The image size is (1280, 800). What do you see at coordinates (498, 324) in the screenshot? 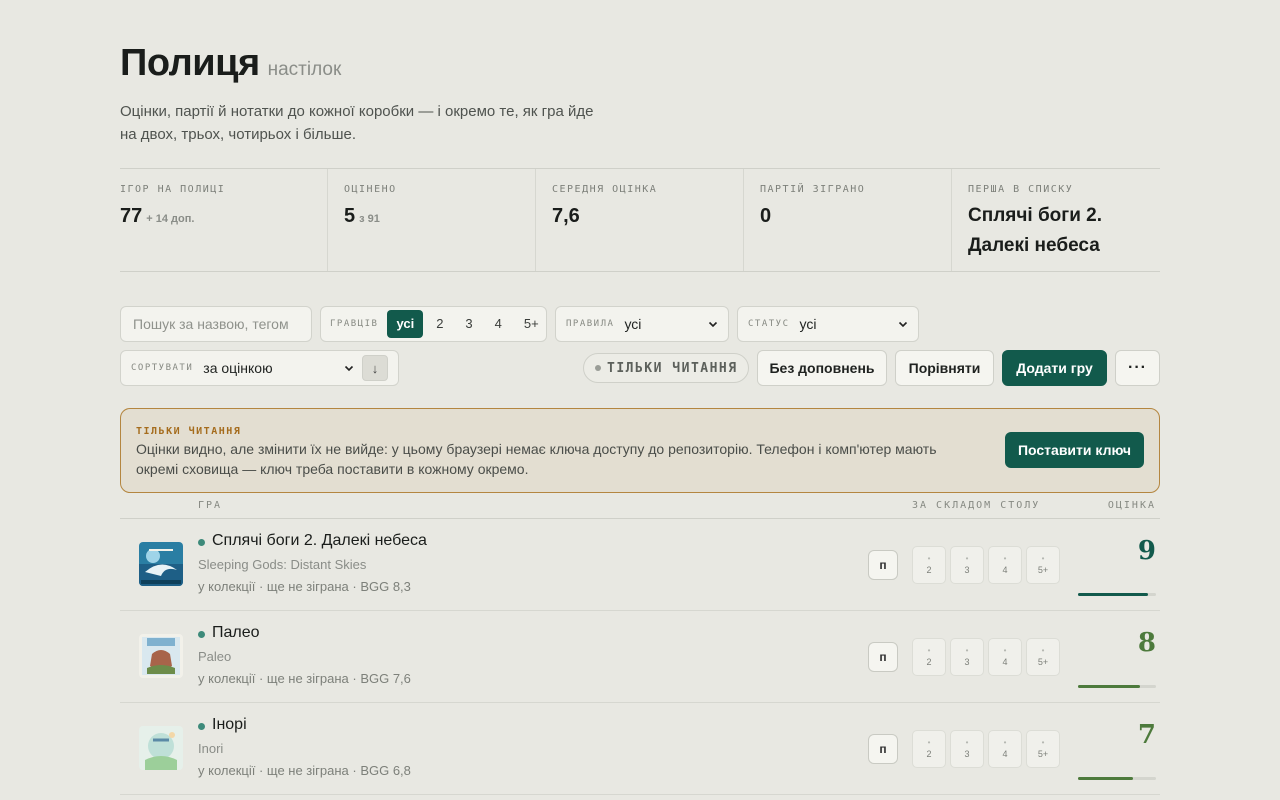
I see `players-option-4: 4` at bounding box center [498, 324].